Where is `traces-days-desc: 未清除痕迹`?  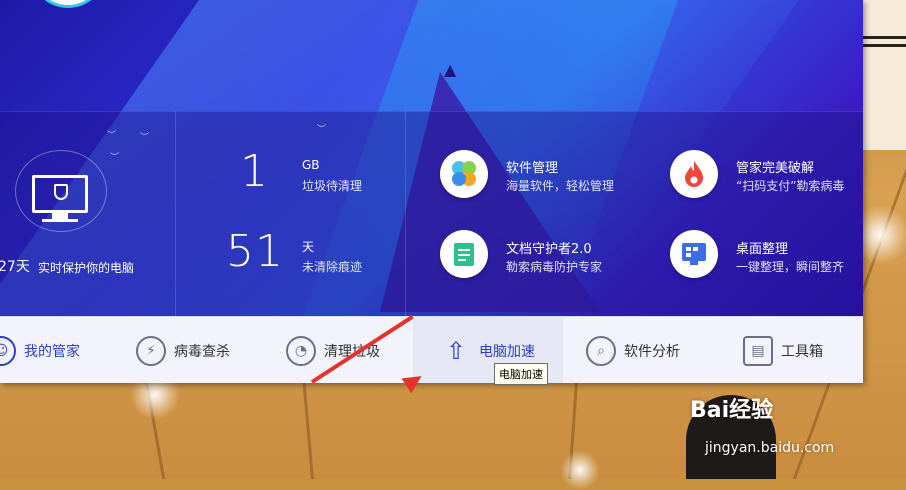
traces-days-desc: 未清除痕迹 is located at coordinates (332, 266).